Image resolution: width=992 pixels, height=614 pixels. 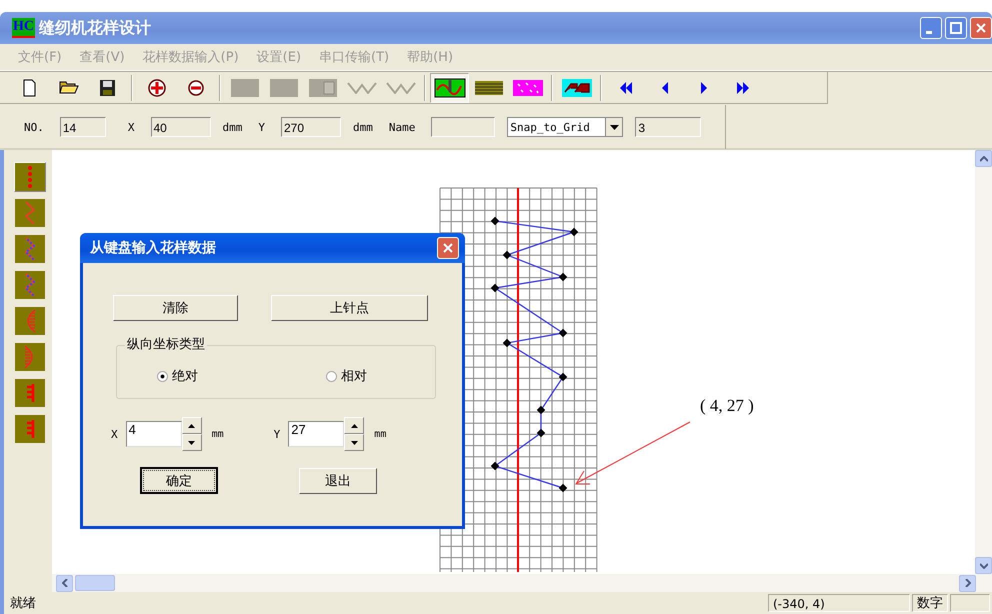 I want to click on mesh-icon, so click(x=488, y=87).